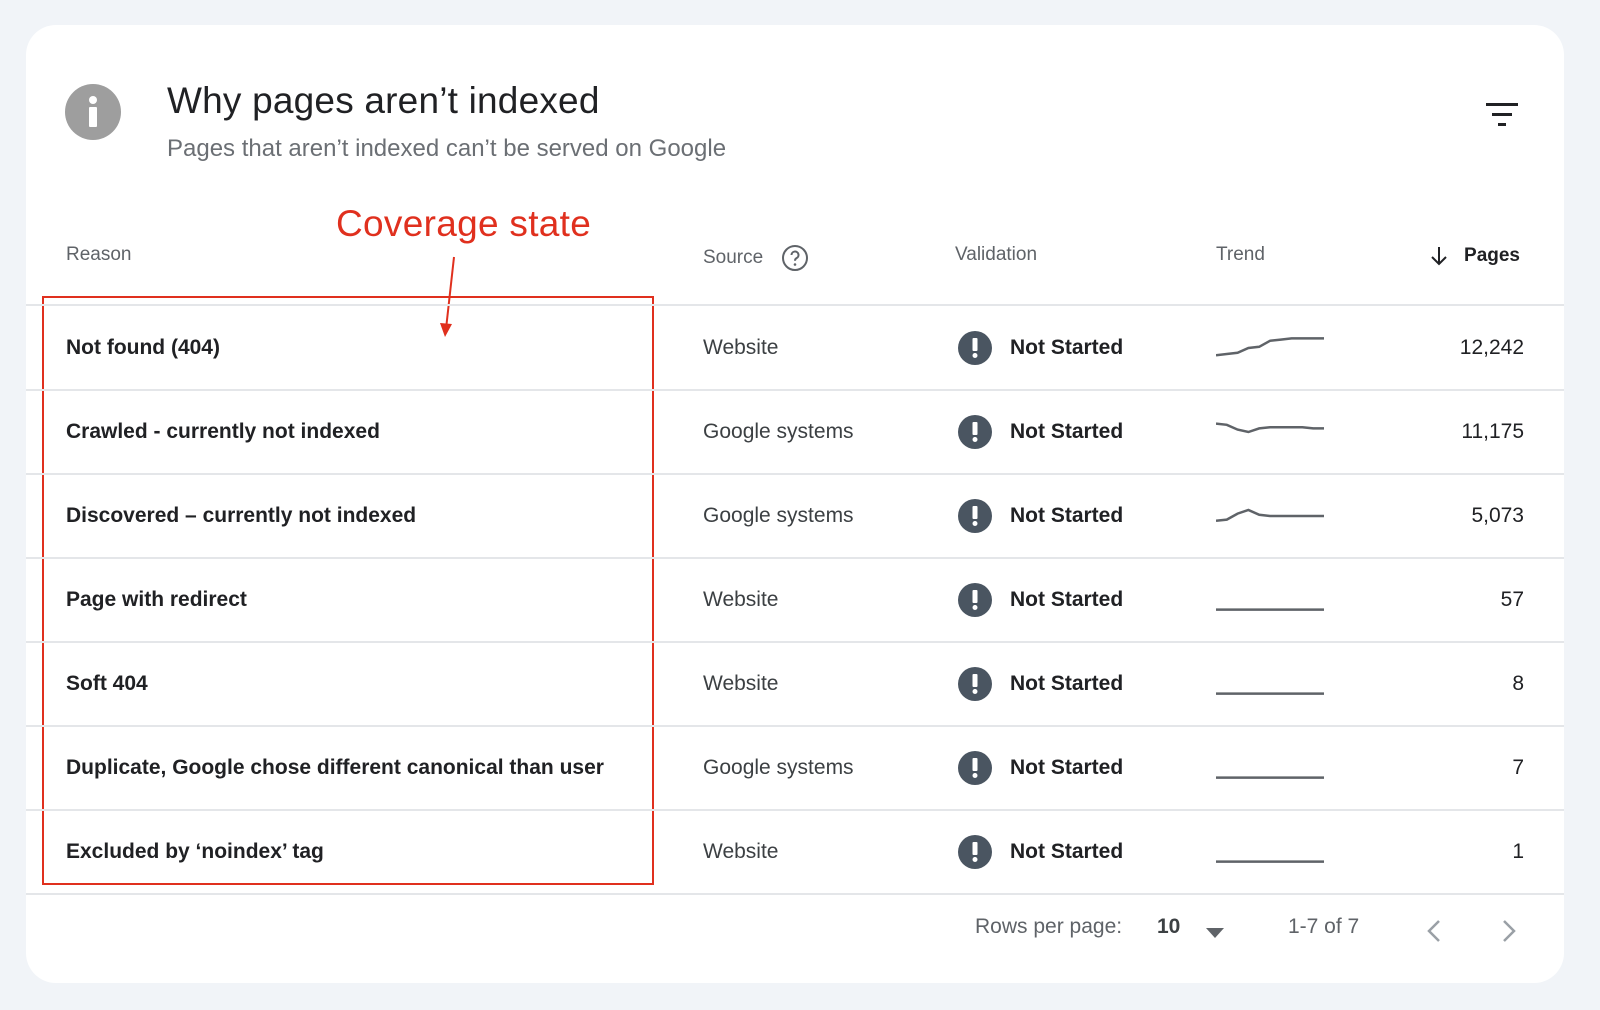 The image size is (1600, 1010). What do you see at coordinates (383, 100) in the screenshot?
I see `page-title: Why pages aren’t indexed` at bounding box center [383, 100].